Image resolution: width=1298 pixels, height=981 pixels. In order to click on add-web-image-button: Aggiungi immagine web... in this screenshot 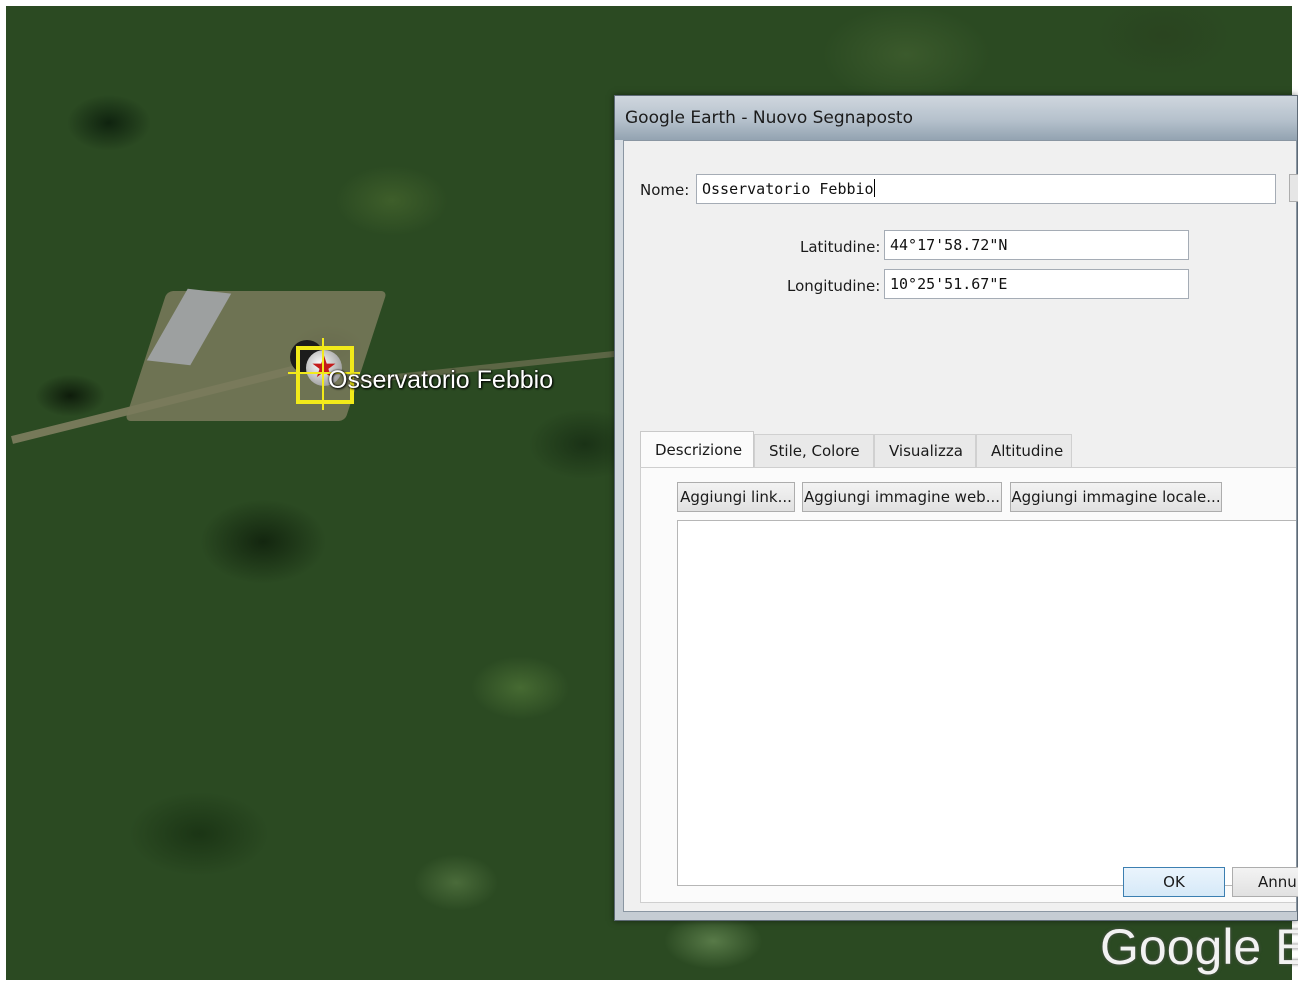, I will do `click(902, 497)`.